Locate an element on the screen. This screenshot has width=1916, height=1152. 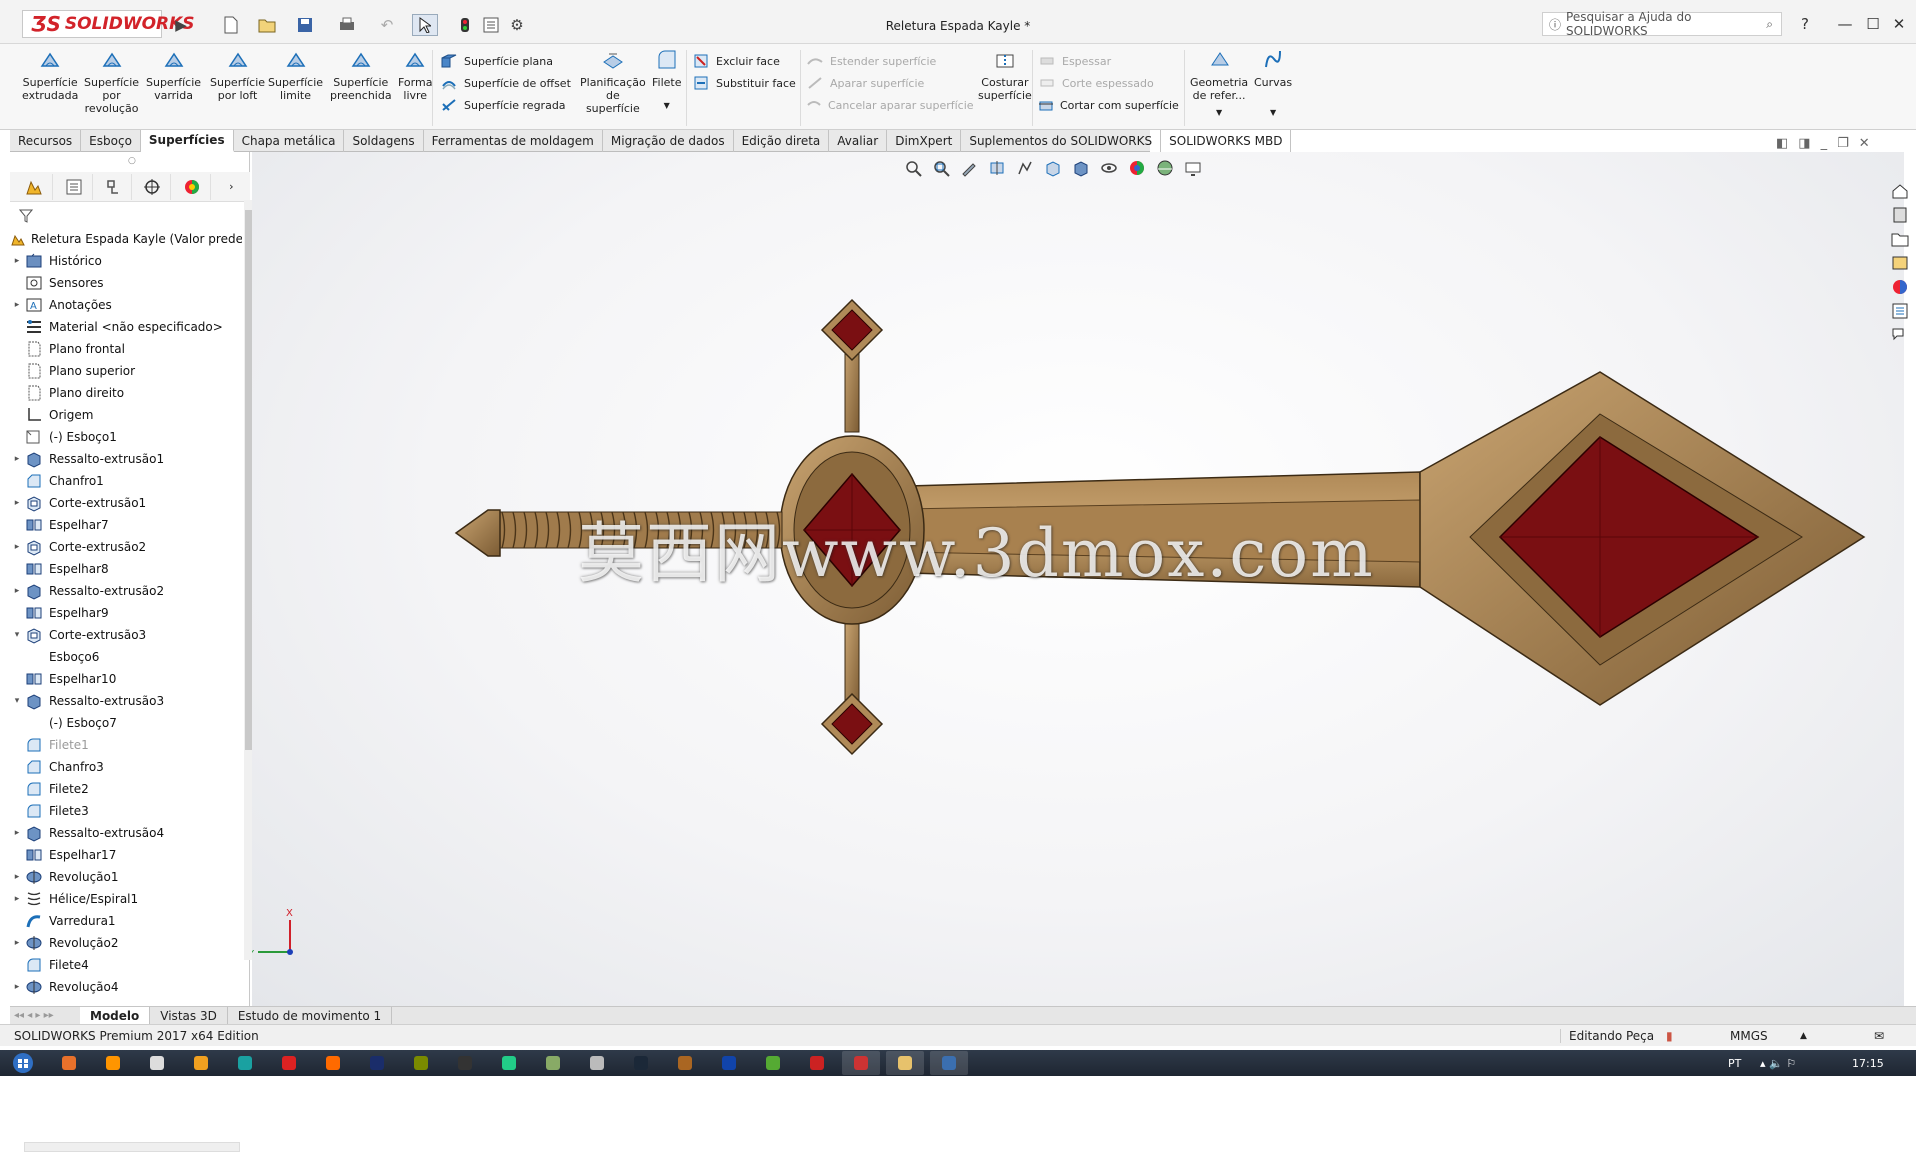
lofted-surface-button: Superfície por loft is located at coordinates (237, 75).